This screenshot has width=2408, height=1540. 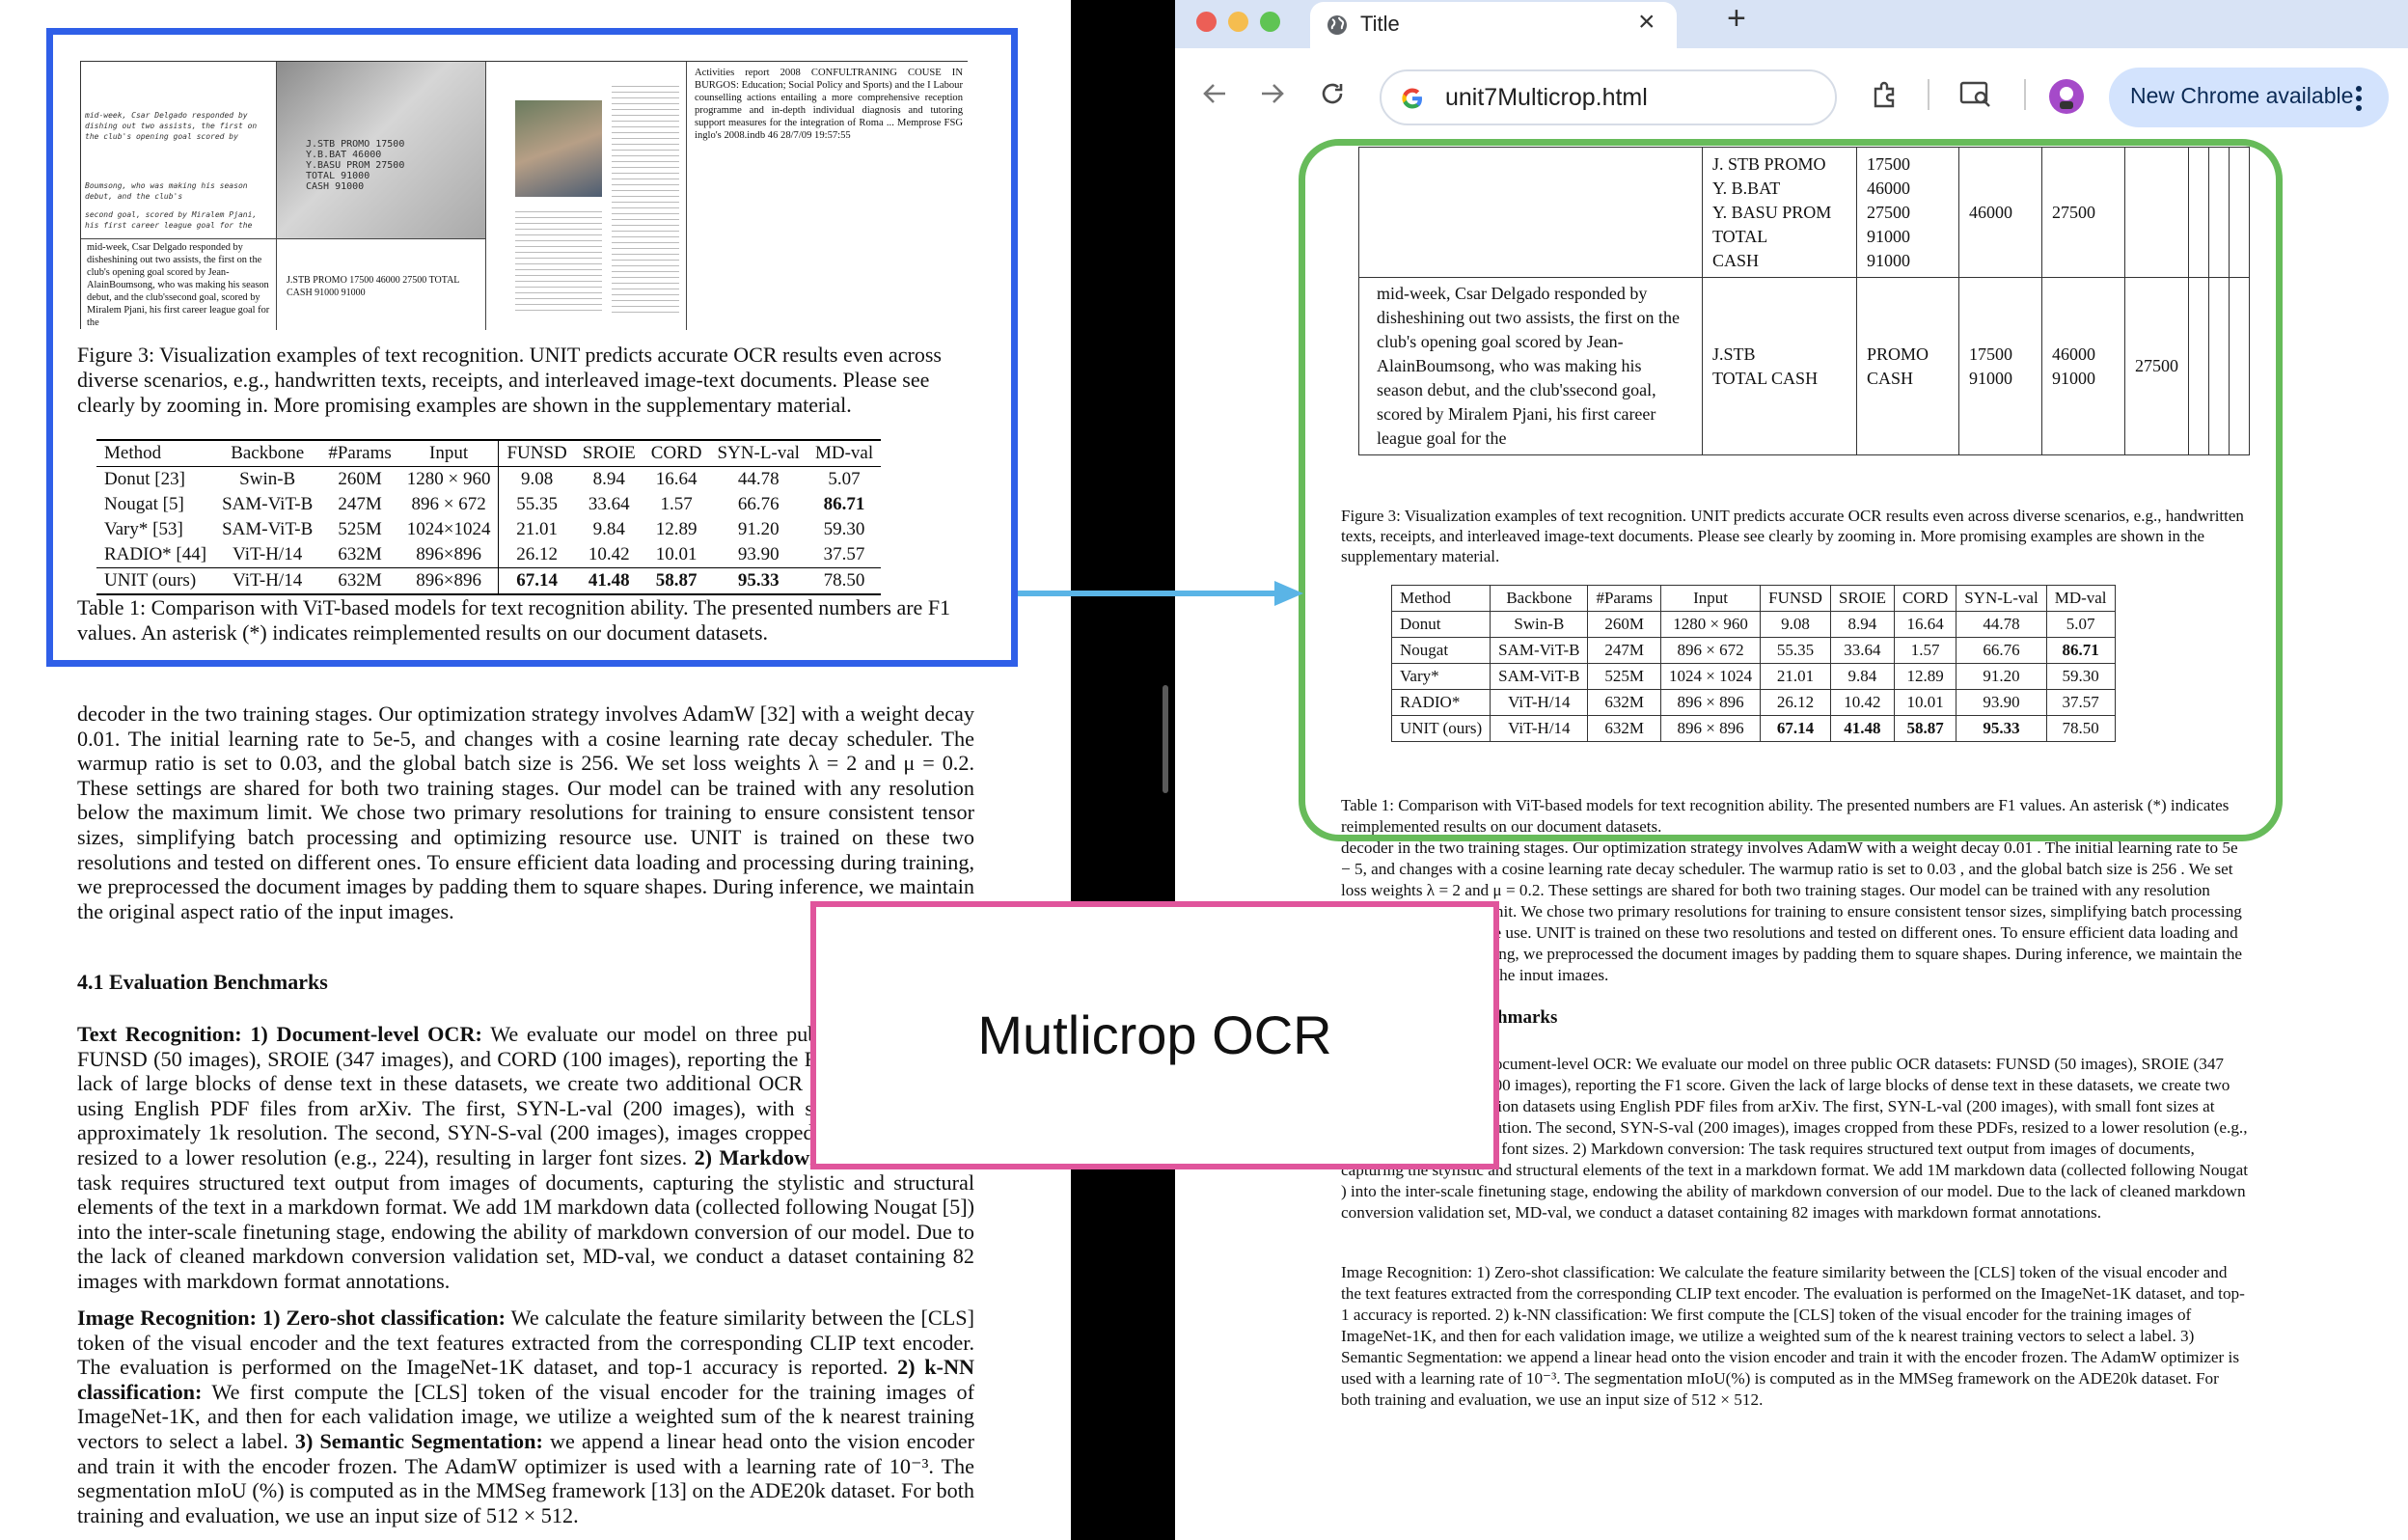 I want to click on table-cell: 5.07, so click(x=844, y=479).